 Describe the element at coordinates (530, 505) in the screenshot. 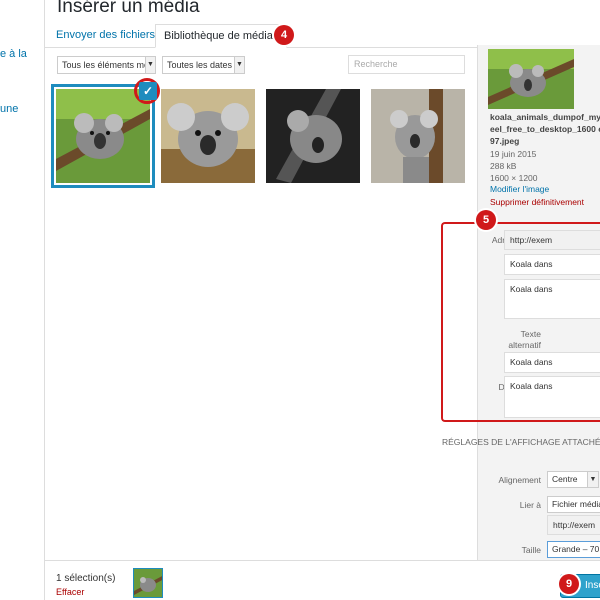

I see `link-to-label: Lier à` at that location.